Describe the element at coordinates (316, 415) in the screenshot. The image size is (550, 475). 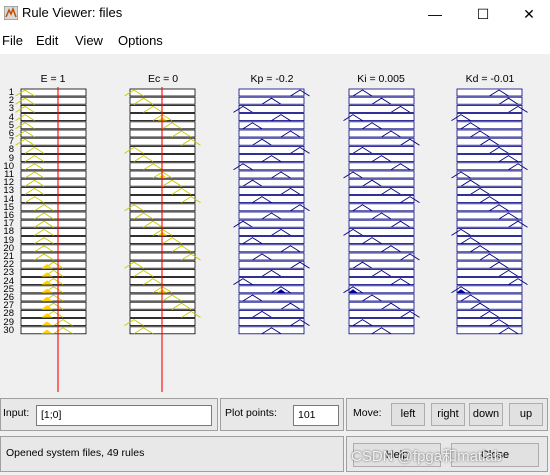
I see `plot-points-field: 101` at that location.